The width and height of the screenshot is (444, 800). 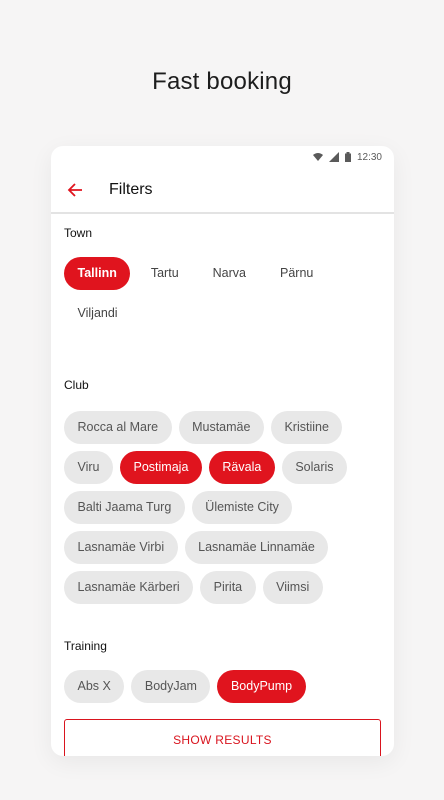 What do you see at coordinates (256, 547) in the screenshot?
I see `club-chip: Lasnamäe Linnamäe` at bounding box center [256, 547].